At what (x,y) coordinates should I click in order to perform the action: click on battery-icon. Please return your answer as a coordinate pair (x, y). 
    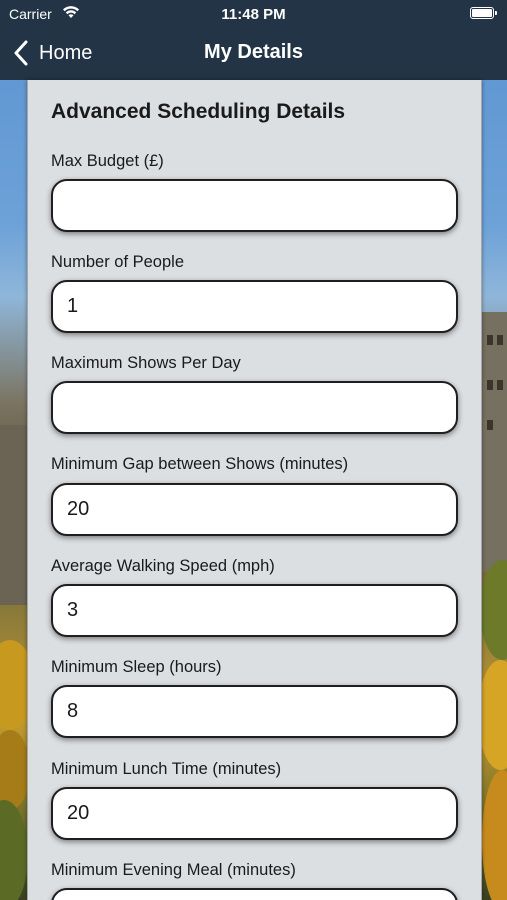
    Looking at the image, I should click on (483, 13).